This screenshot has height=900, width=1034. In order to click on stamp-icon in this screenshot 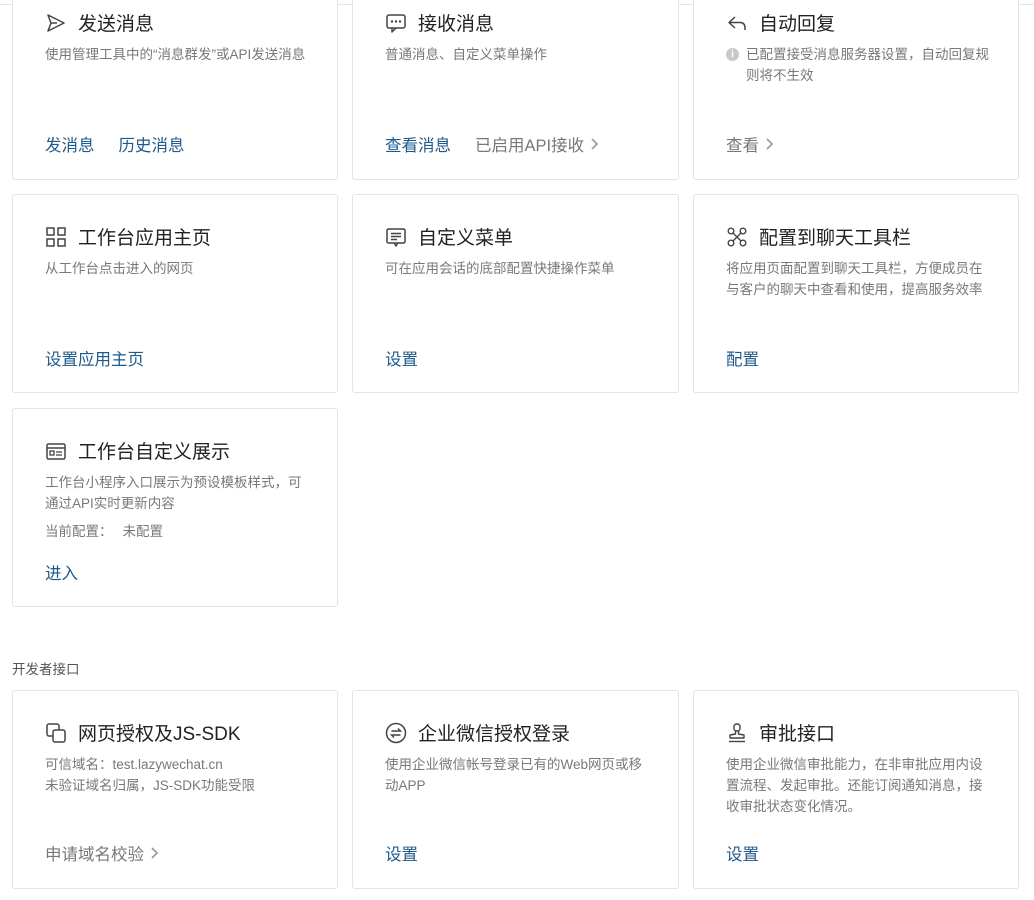, I will do `click(737, 733)`.